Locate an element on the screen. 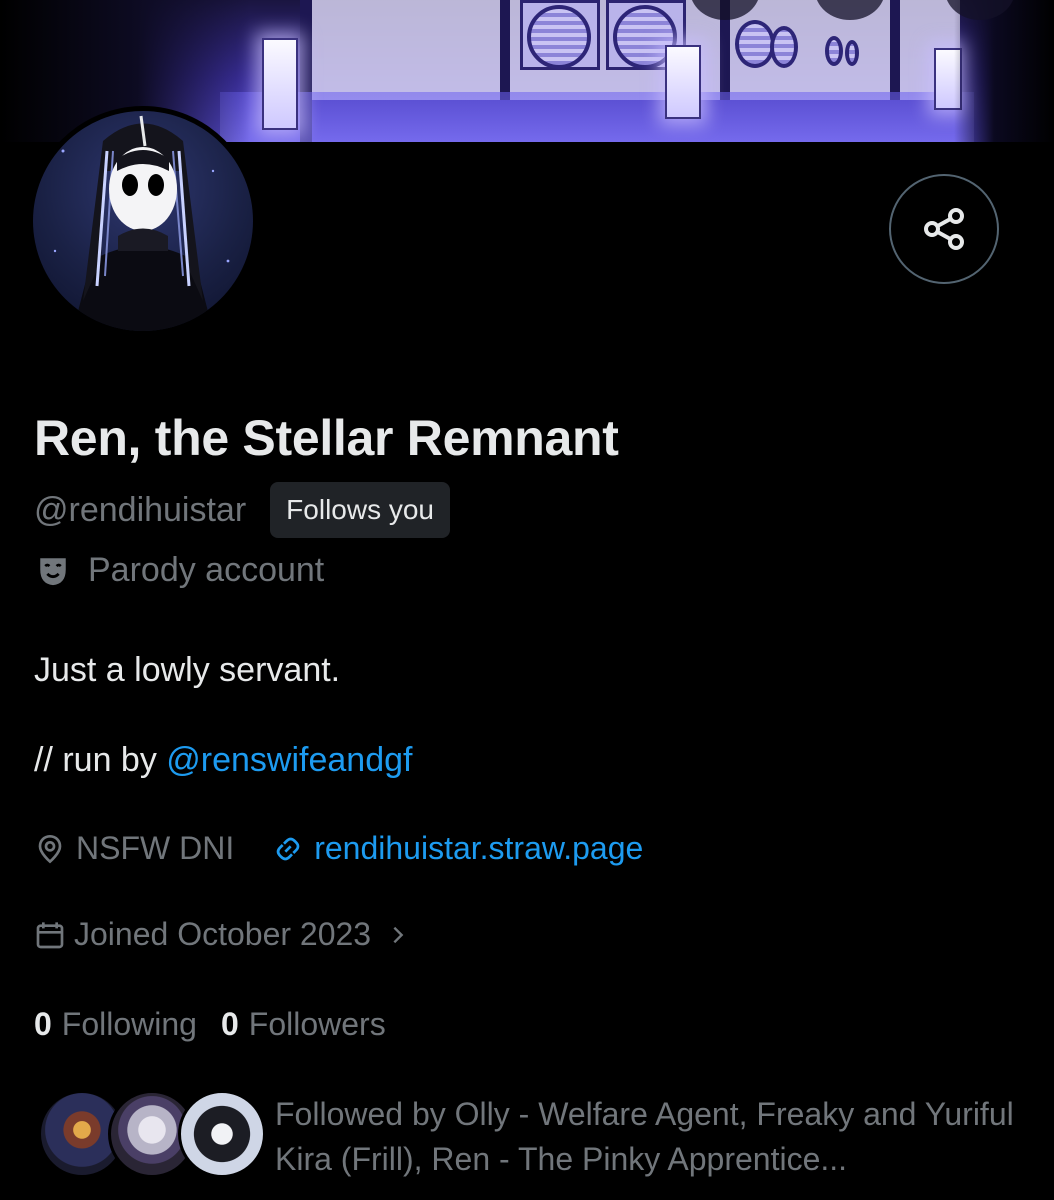 The height and width of the screenshot is (1200, 1054). bio-text: // run by is located at coordinates (100, 760).